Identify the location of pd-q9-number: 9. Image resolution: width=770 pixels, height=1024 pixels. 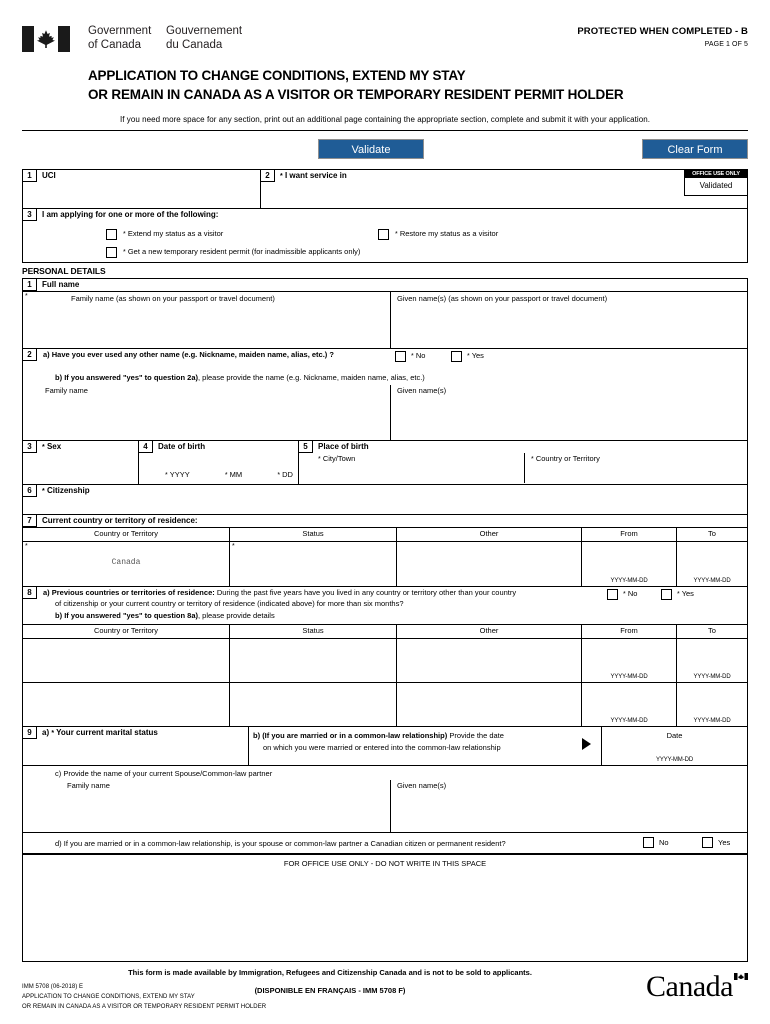
(30, 733).